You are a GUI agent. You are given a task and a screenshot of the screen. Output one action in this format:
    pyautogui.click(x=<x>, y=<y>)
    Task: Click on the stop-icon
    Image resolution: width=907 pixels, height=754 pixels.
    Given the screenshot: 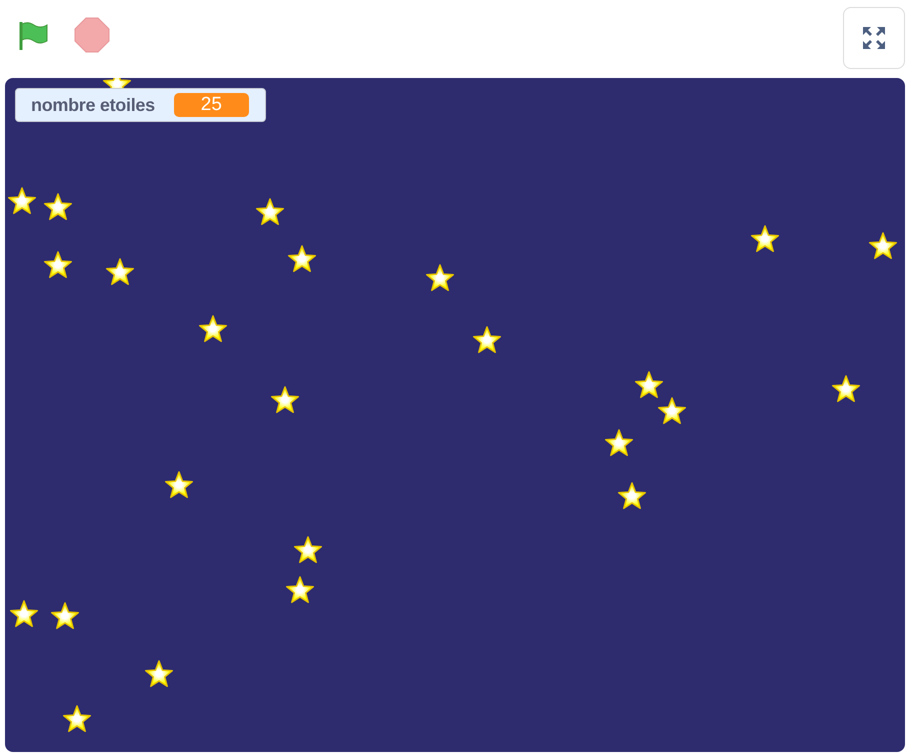 What is the action you would take?
    pyautogui.click(x=92, y=35)
    